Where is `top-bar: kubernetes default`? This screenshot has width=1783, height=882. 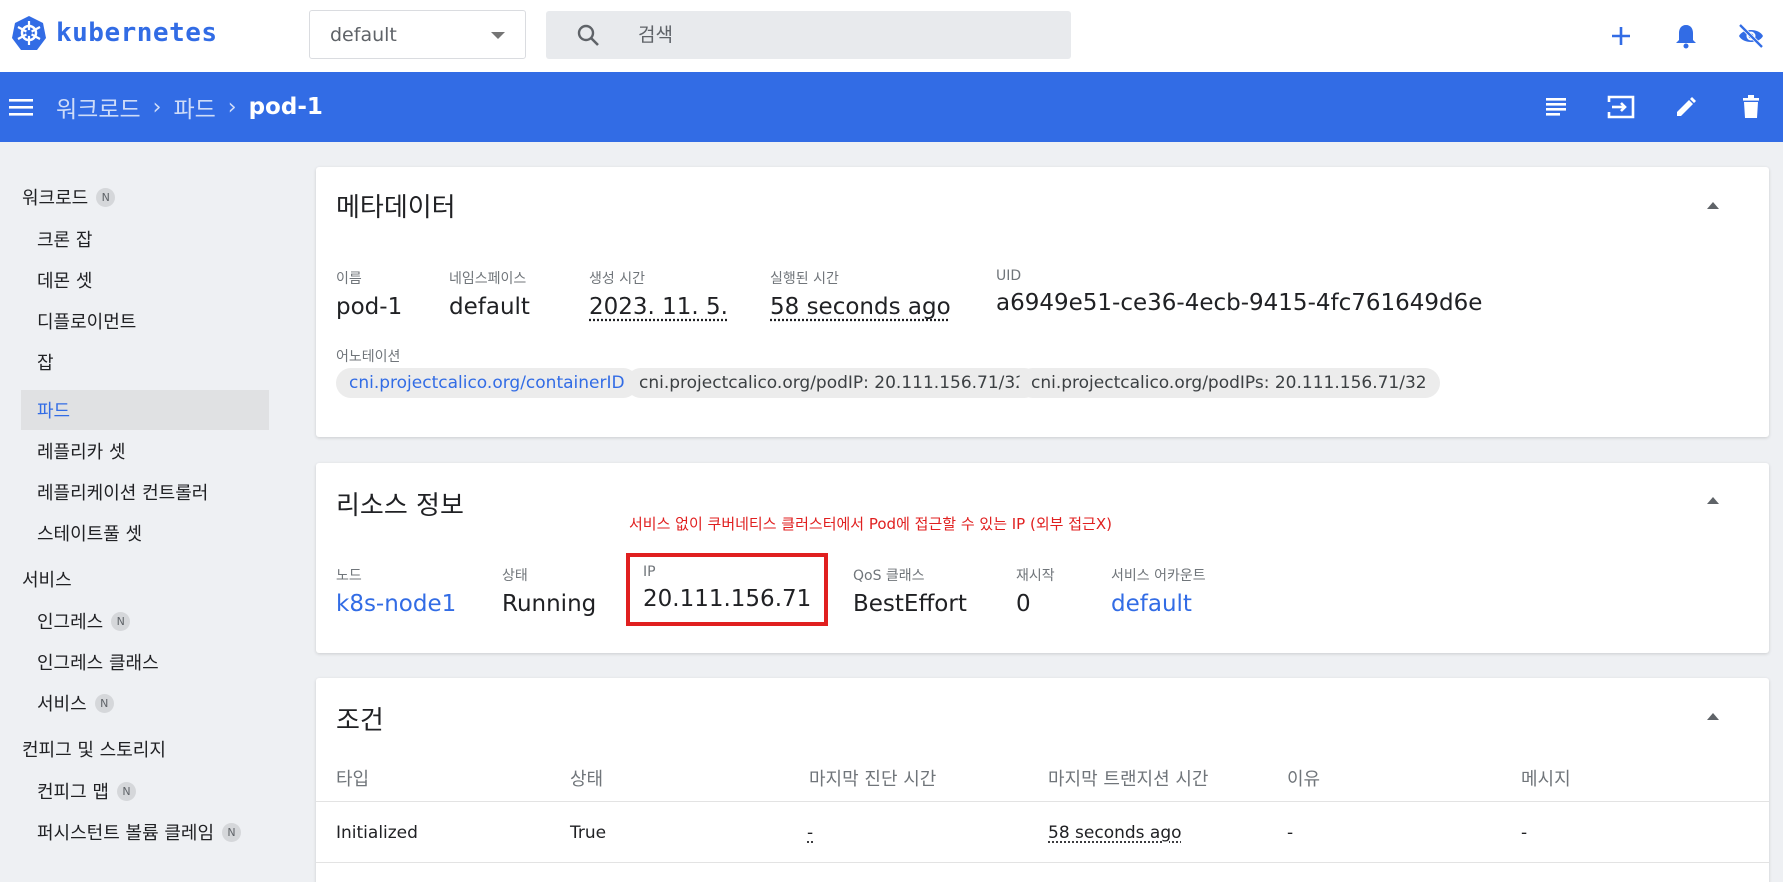
top-bar: kubernetes default is located at coordinates (891, 36).